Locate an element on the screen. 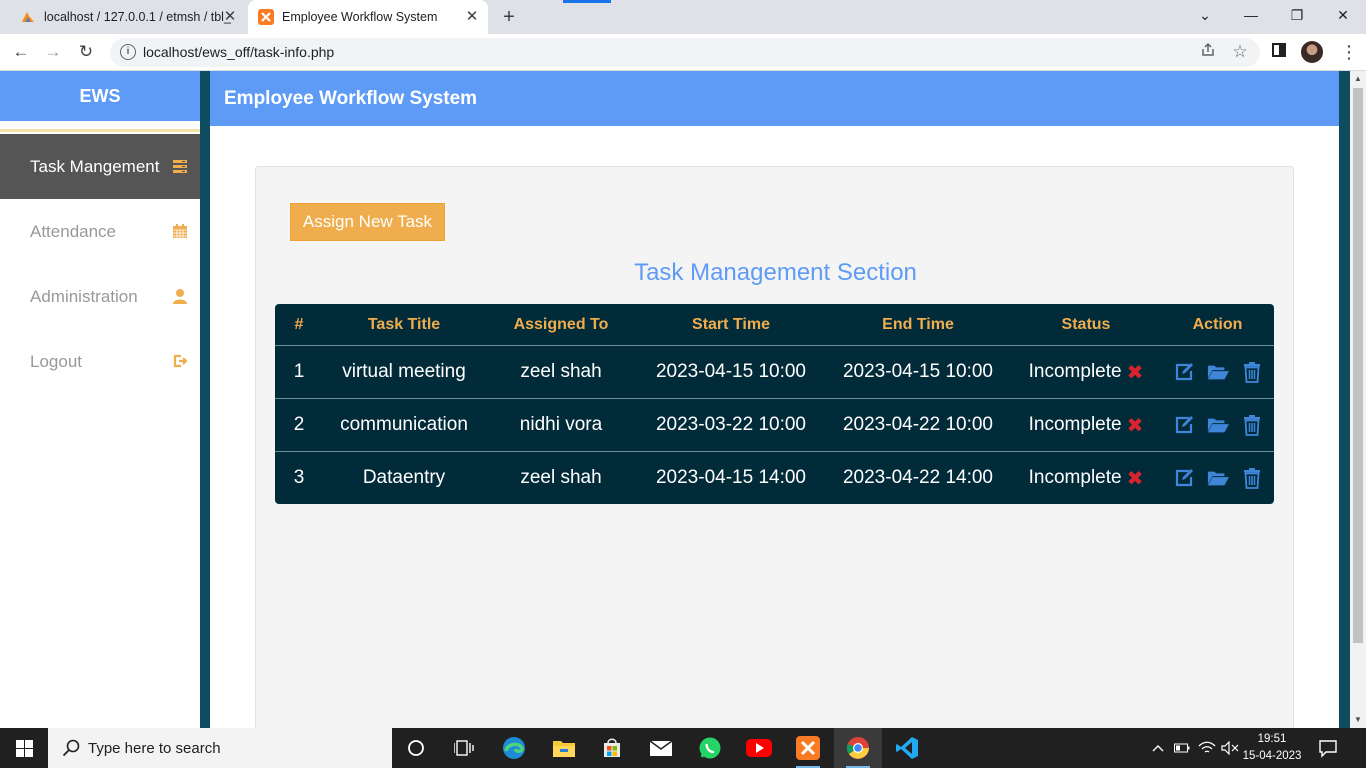 This screenshot has height=768, width=1366. microsoft-store-icon is located at coordinates (612, 748).